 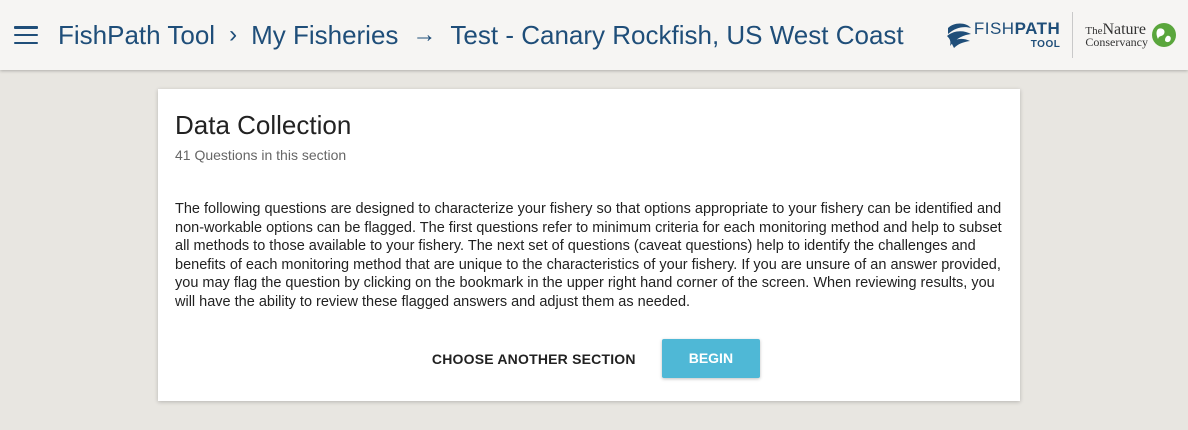 I want to click on begin-button: BEGIN, so click(x=711, y=358).